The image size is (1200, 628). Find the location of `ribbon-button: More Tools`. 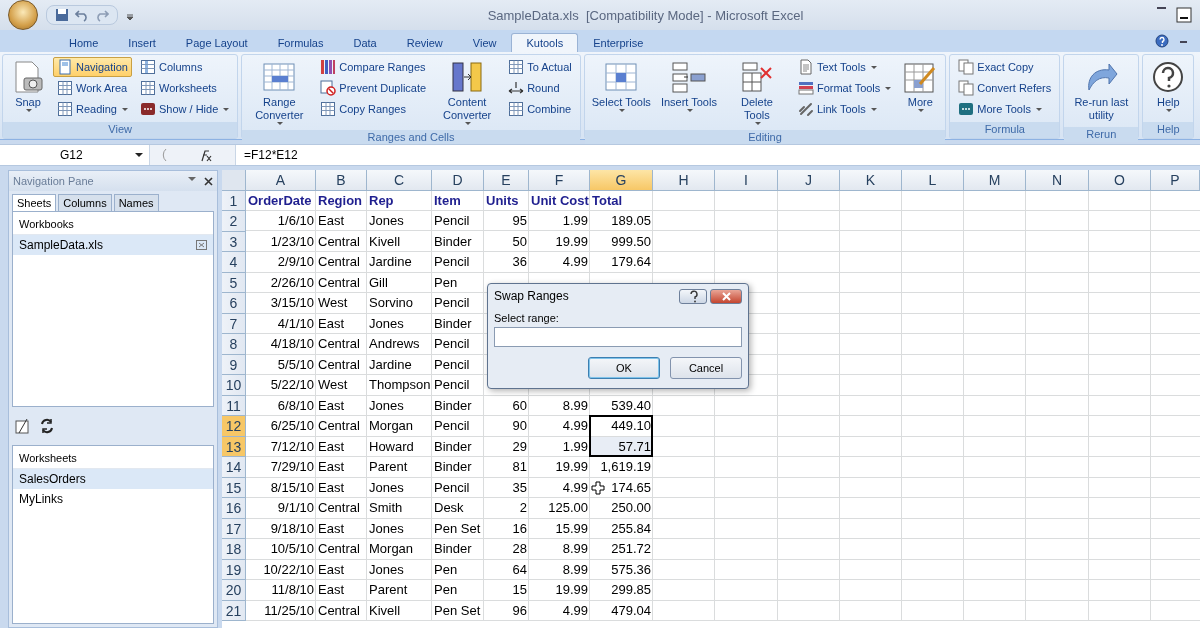

ribbon-button: More Tools is located at coordinates (1005, 109).